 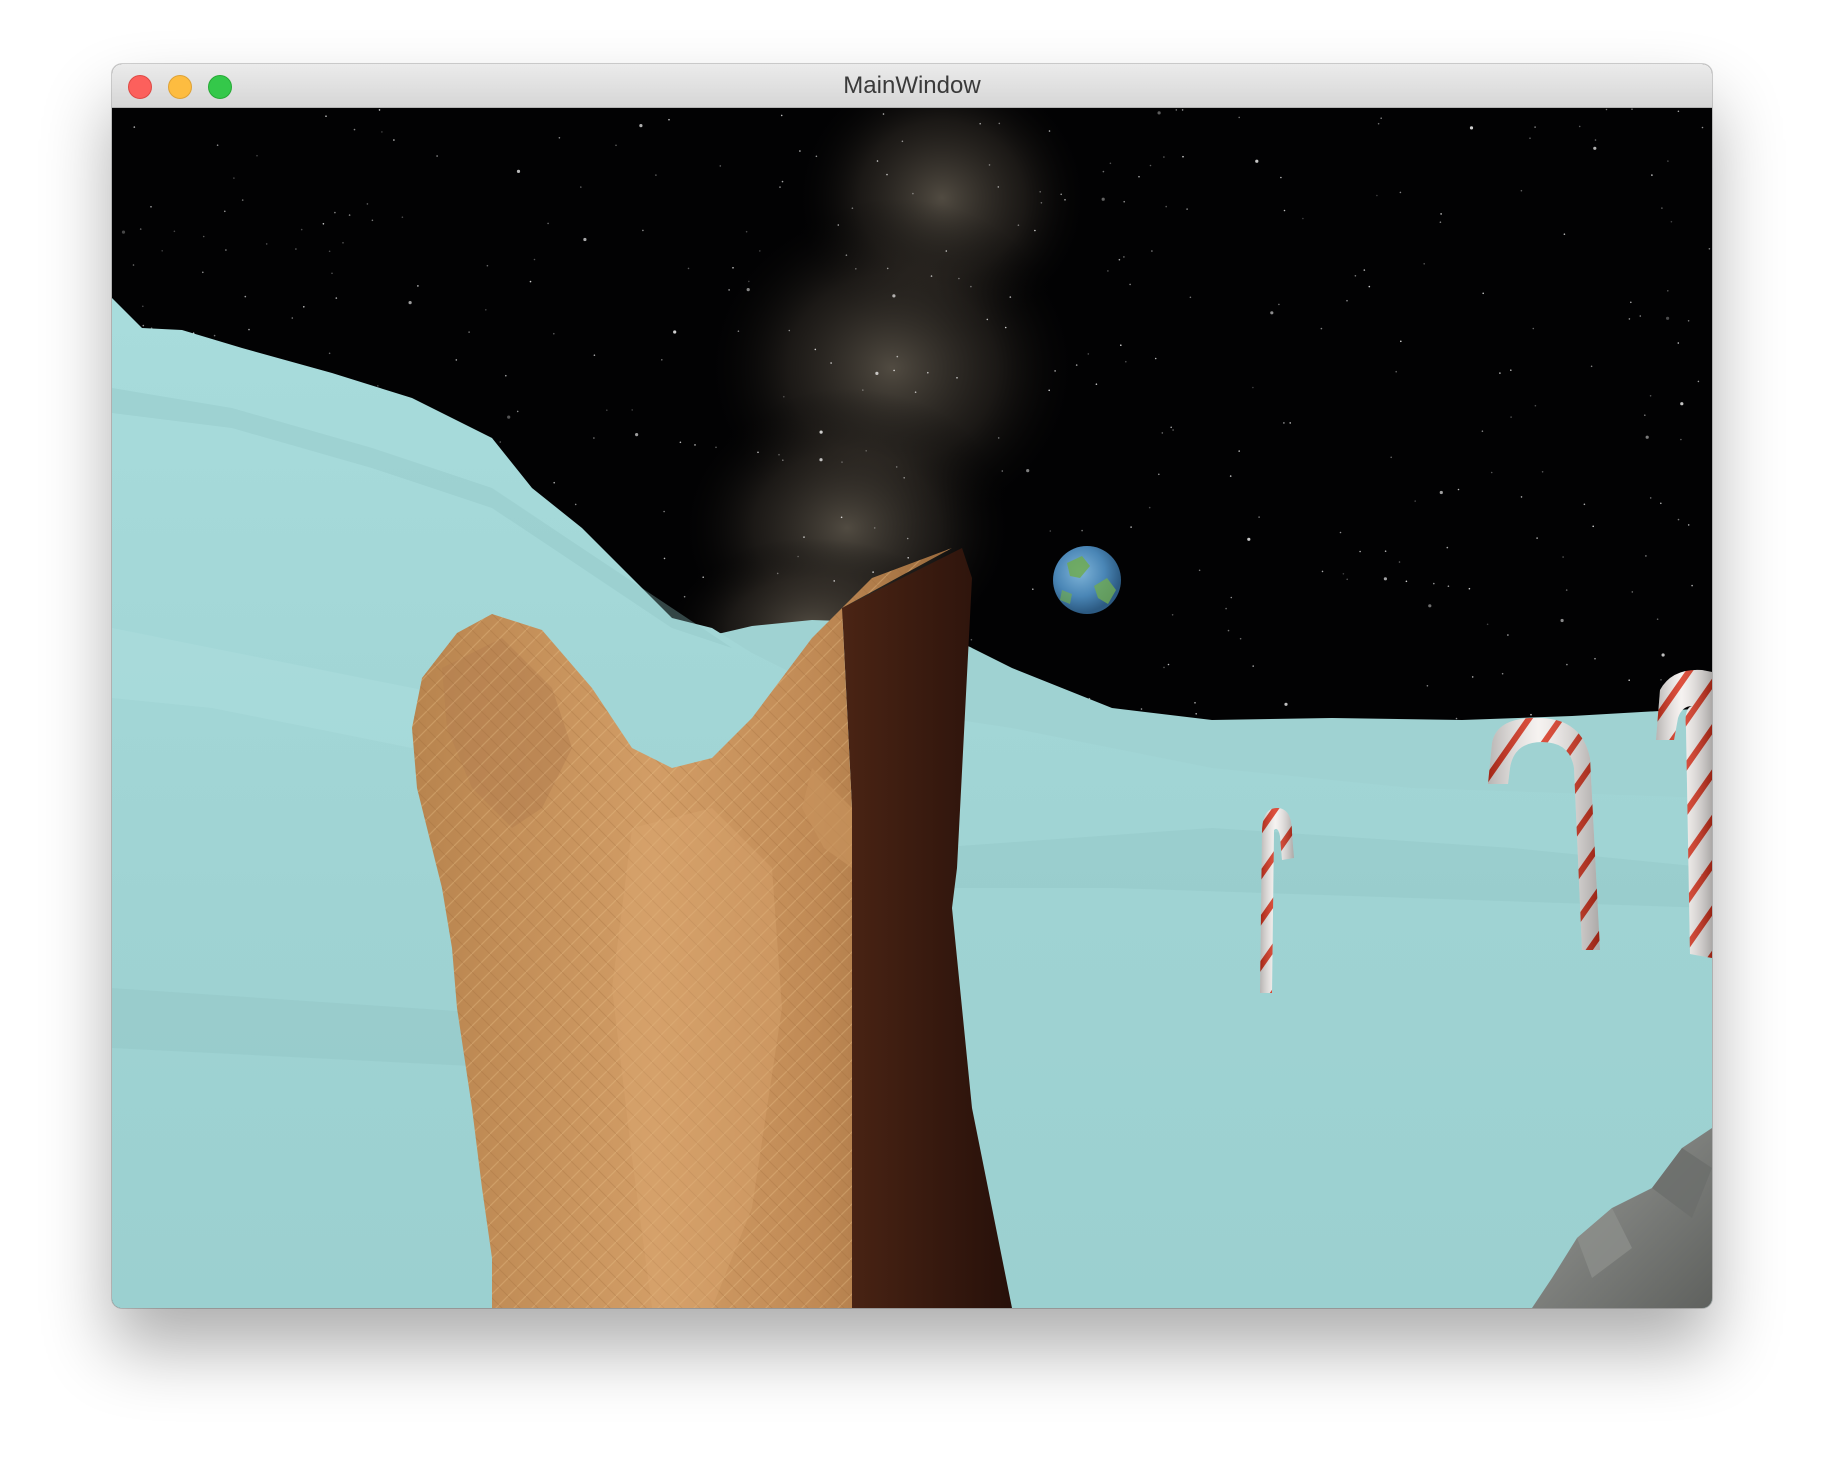 What do you see at coordinates (1087, 580) in the screenshot?
I see `earth-planet` at bounding box center [1087, 580].